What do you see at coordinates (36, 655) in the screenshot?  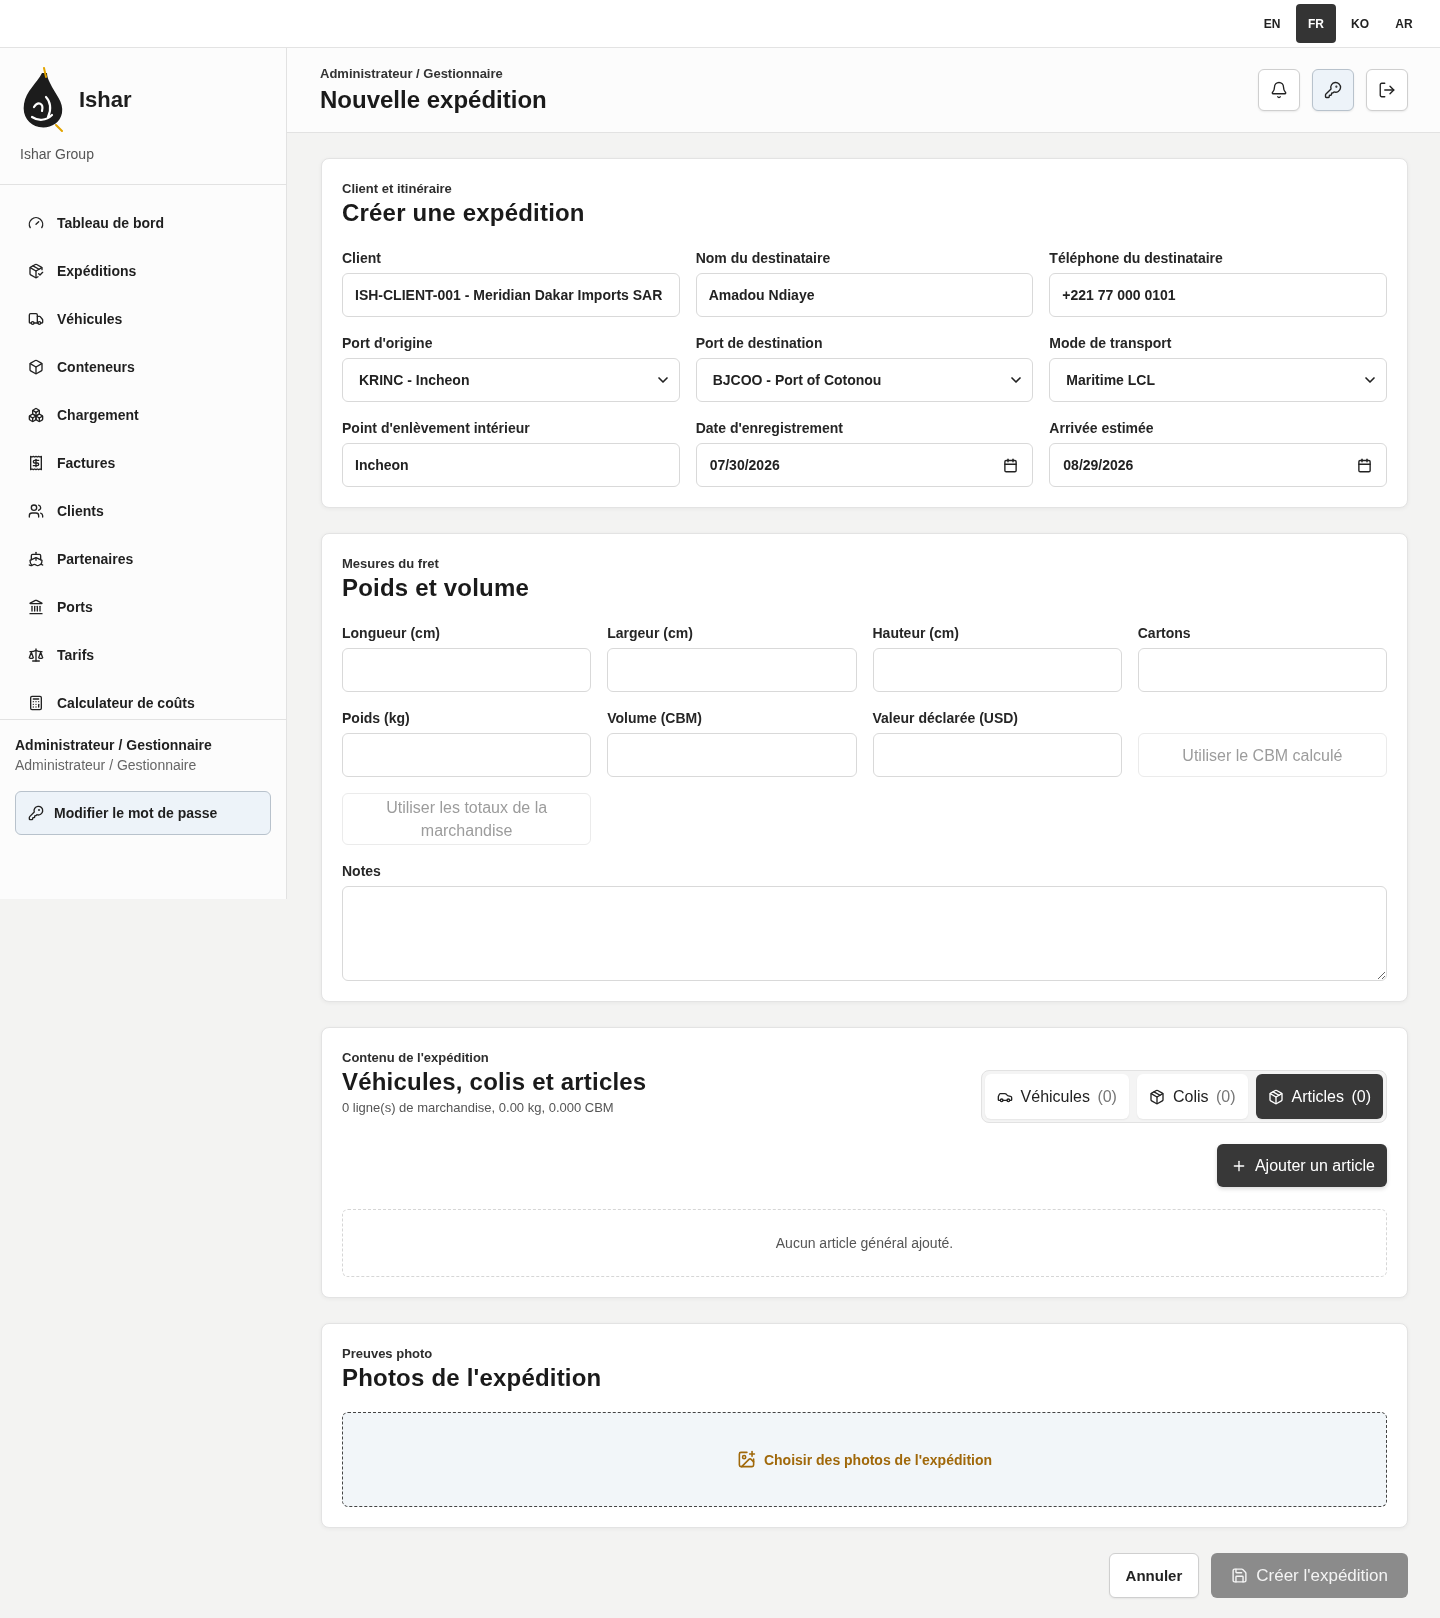 I see `scale-icon` at bounding box center [36, 655].